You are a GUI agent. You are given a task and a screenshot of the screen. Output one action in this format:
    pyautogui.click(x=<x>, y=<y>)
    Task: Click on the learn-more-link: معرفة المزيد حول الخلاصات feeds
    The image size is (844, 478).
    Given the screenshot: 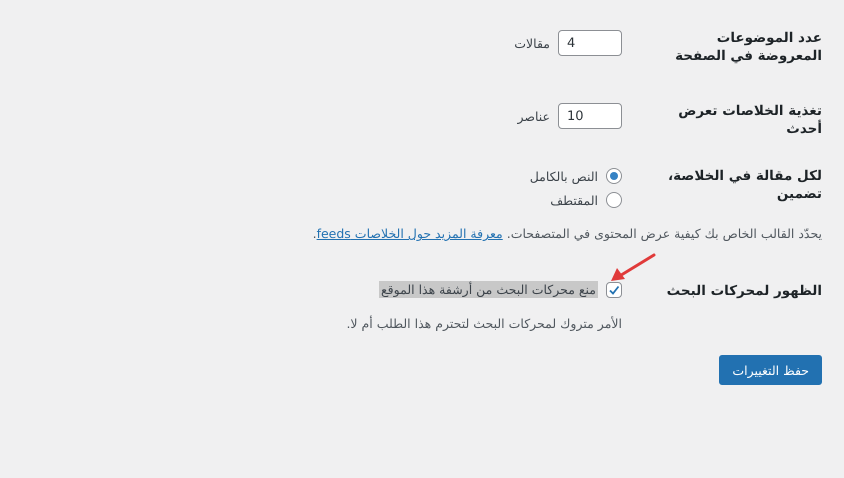 What is the action you would take?
    pyautogui.click(x=409, y=234)
    